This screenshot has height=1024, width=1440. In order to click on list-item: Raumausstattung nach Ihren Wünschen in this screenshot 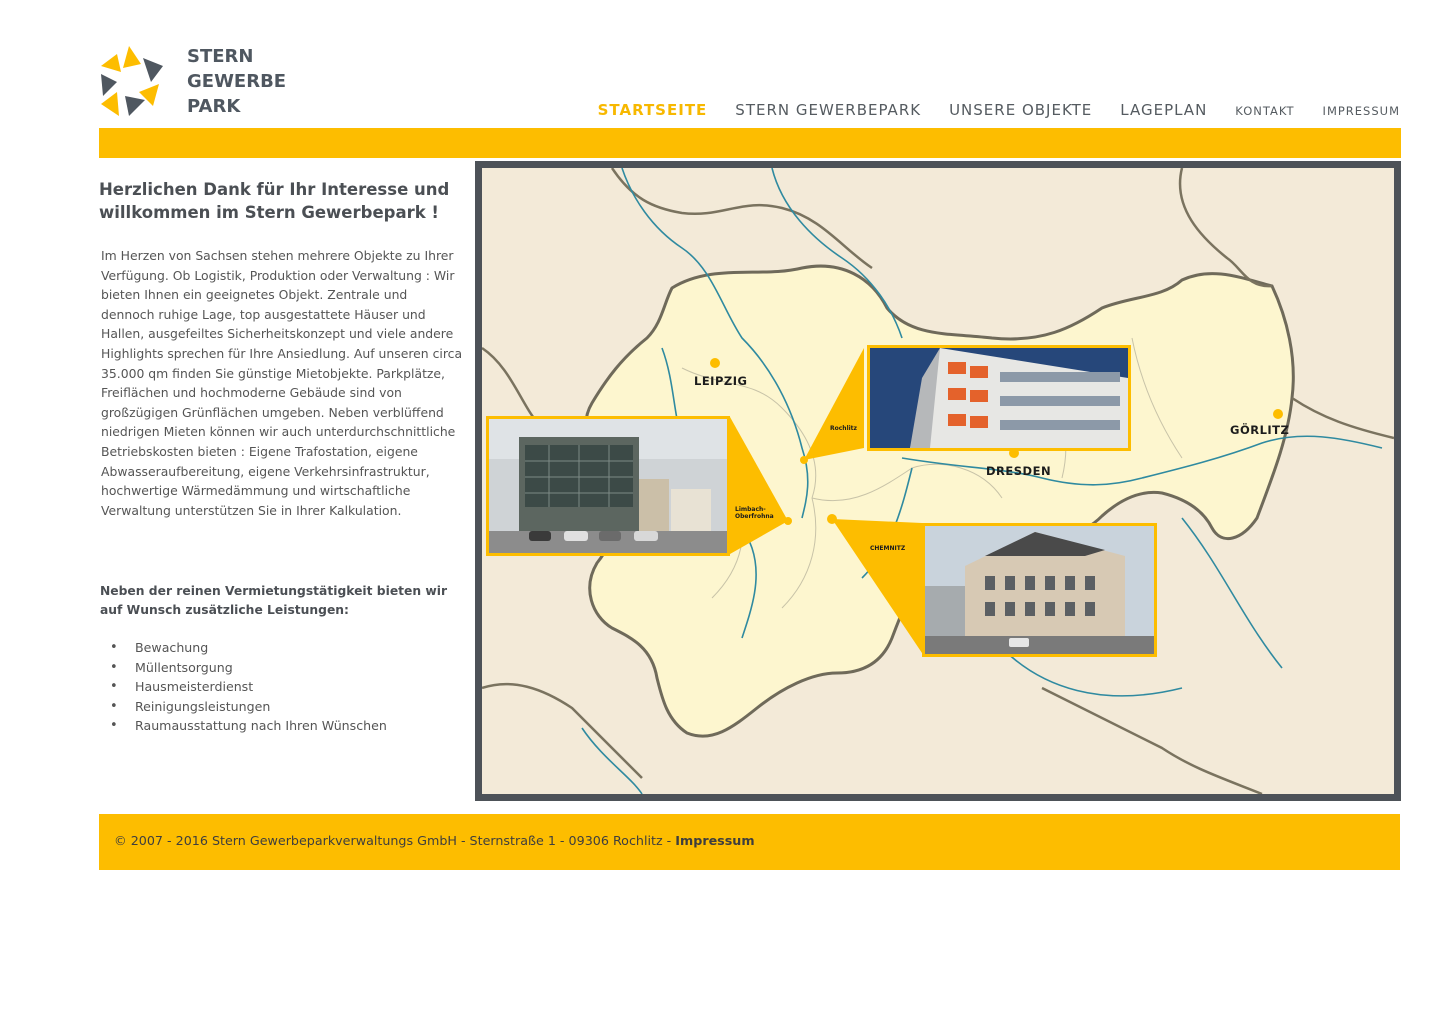, I will do `click(243, 726)`.